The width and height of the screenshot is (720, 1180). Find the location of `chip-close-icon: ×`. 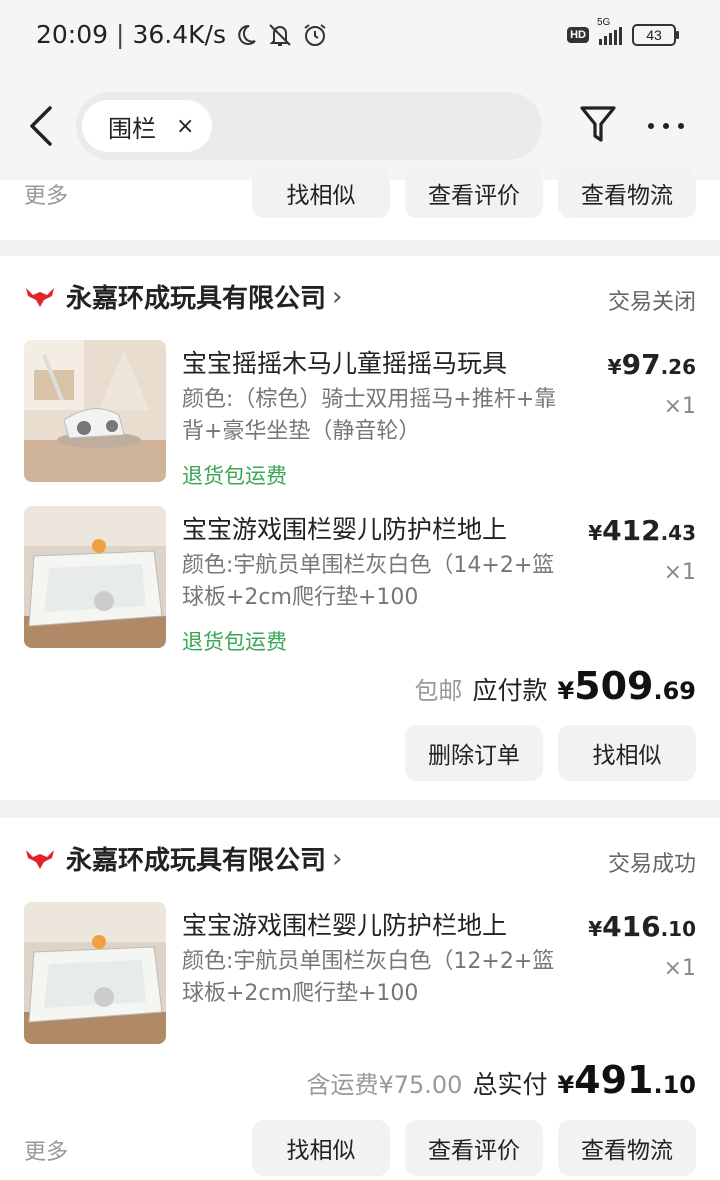

chip-close-icon: × is located at coordinates (185, 126).